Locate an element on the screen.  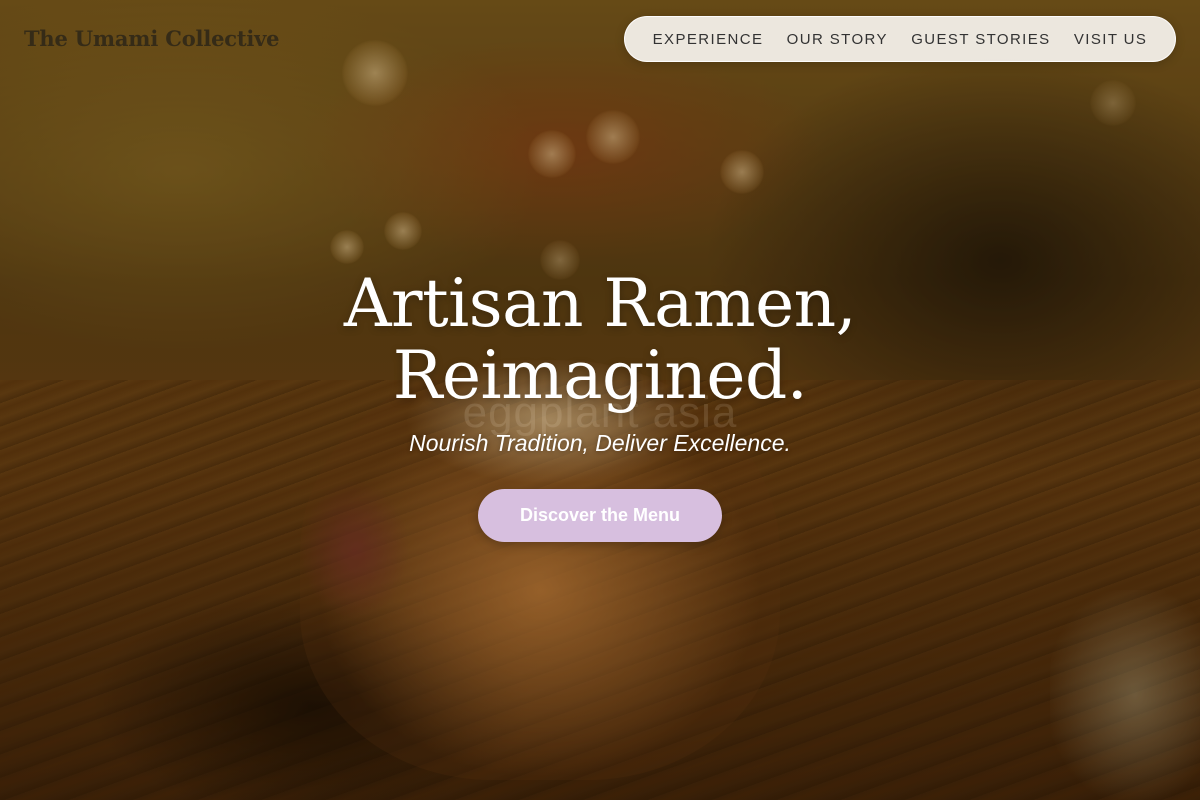
nav-item-our-story: OUR STORY is located at coordinates (837, 39).